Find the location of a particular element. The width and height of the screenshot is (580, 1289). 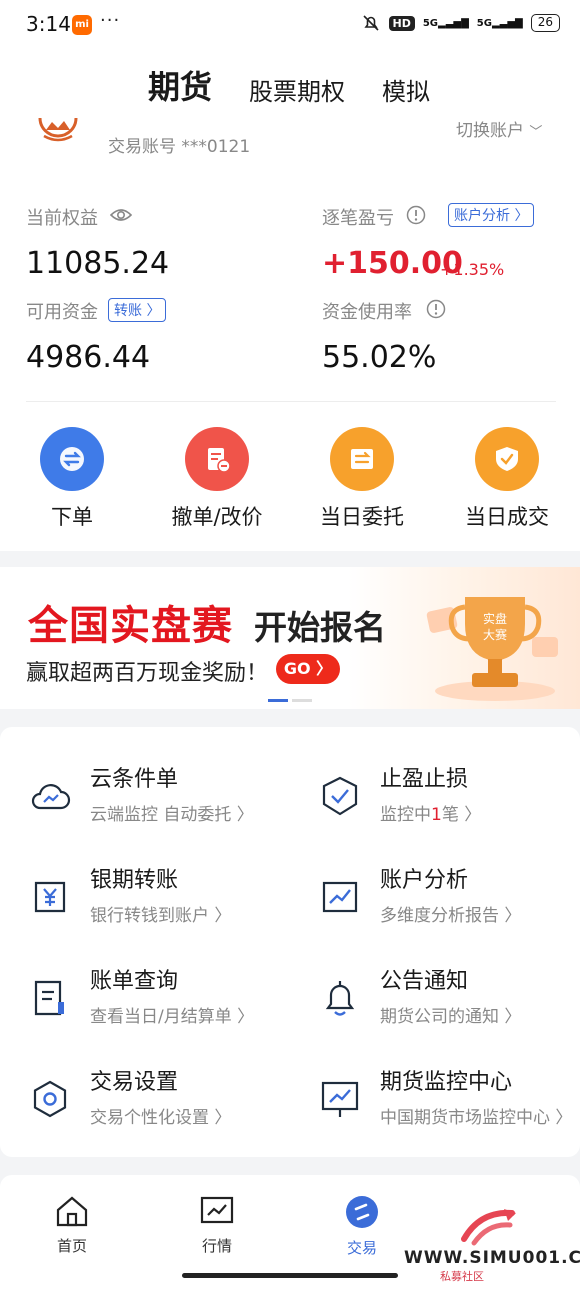

signal-5g-label-2: 5G is located at coordinates (484, 23).